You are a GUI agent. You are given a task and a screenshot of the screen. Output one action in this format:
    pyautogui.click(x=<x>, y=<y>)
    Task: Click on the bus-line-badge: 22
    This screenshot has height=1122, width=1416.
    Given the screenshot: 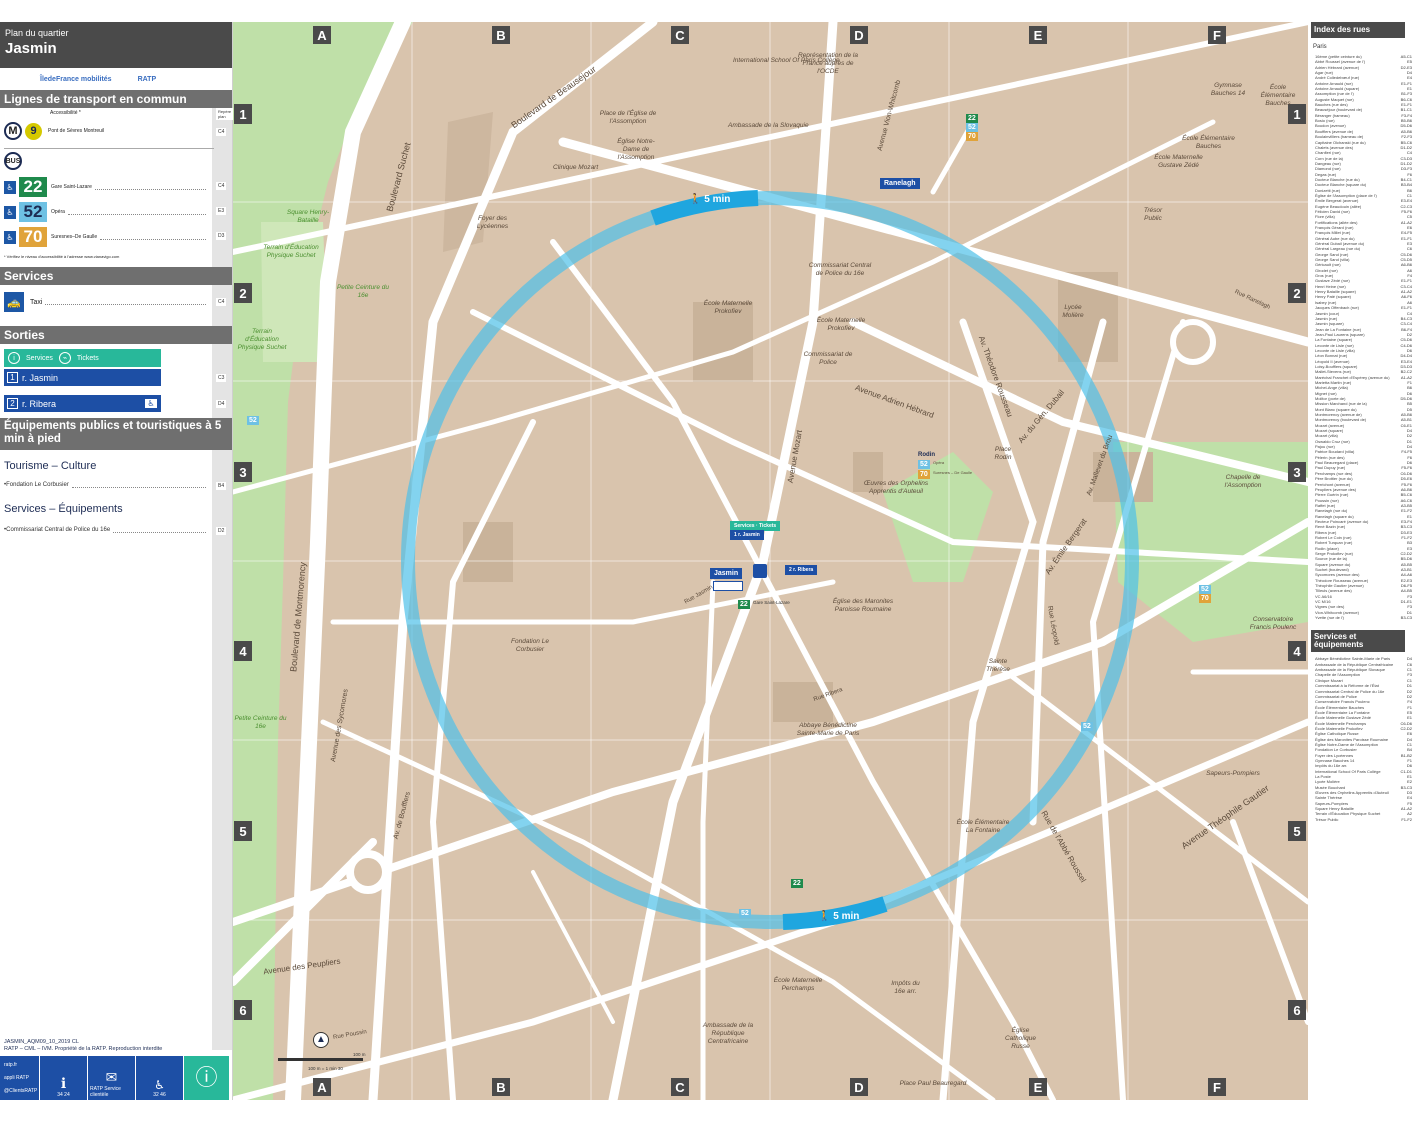 What is the action you would take?
    pyautogui.click(x=33, y=187)
    